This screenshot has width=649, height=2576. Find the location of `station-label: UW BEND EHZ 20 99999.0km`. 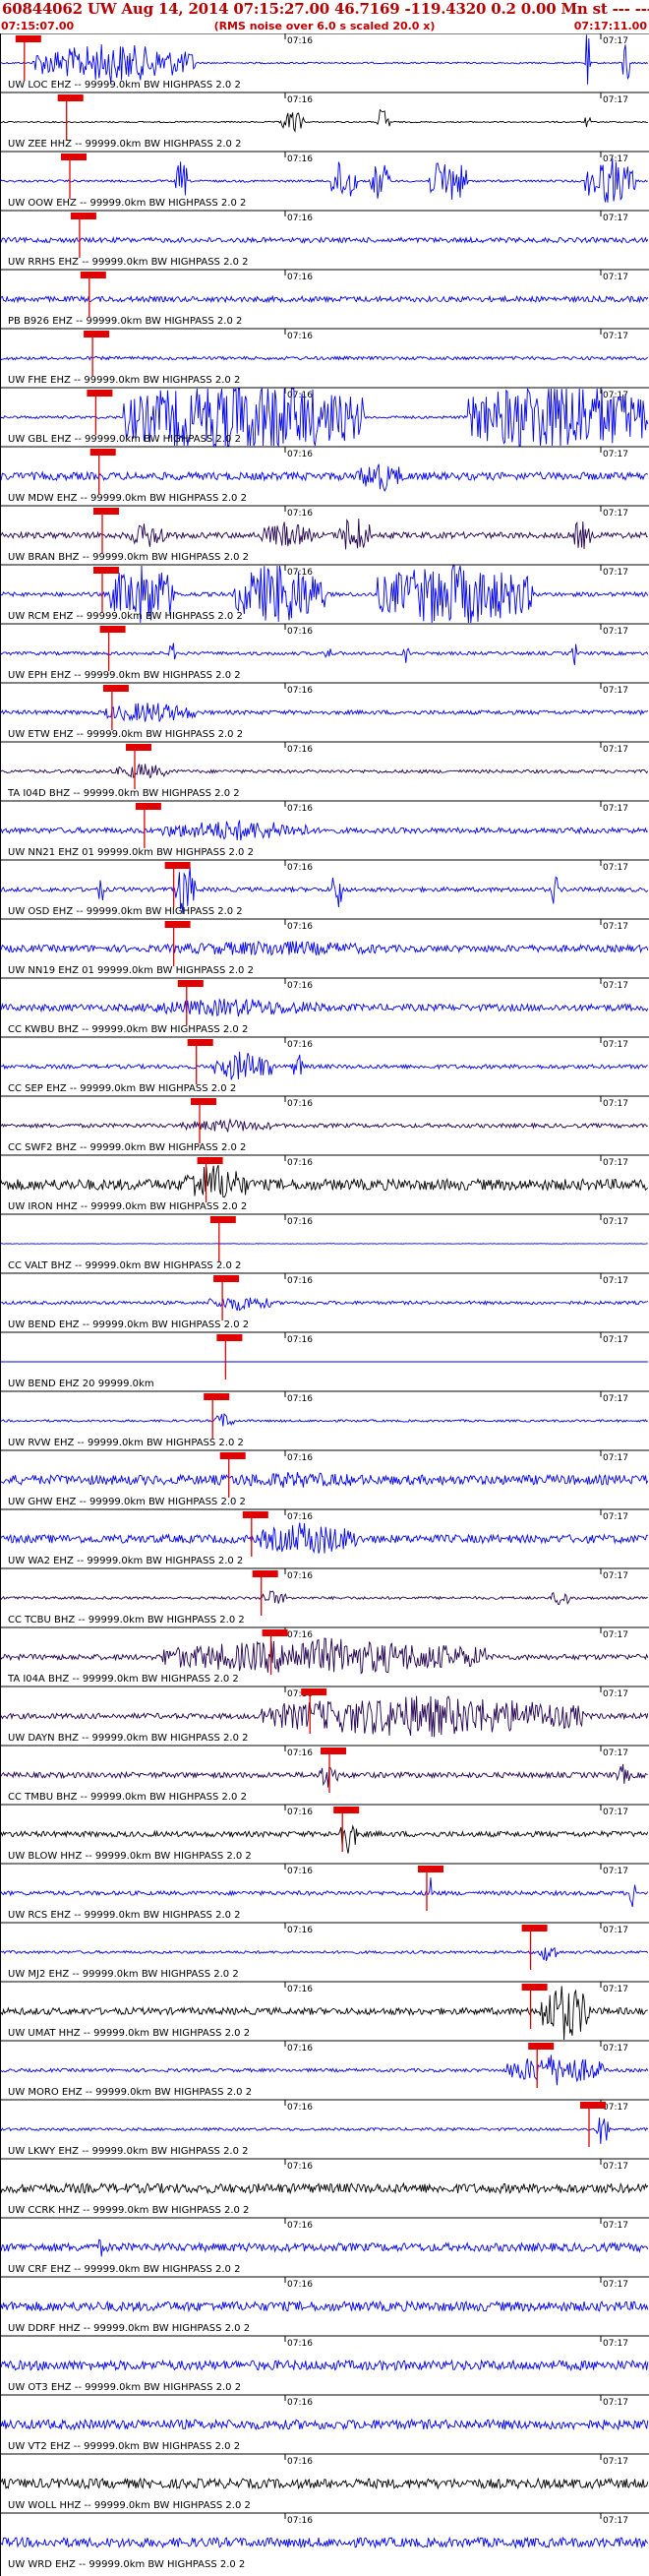

station-label: UW BEND EHZ 20 99999.0km is located at coordinates (81, 1384).